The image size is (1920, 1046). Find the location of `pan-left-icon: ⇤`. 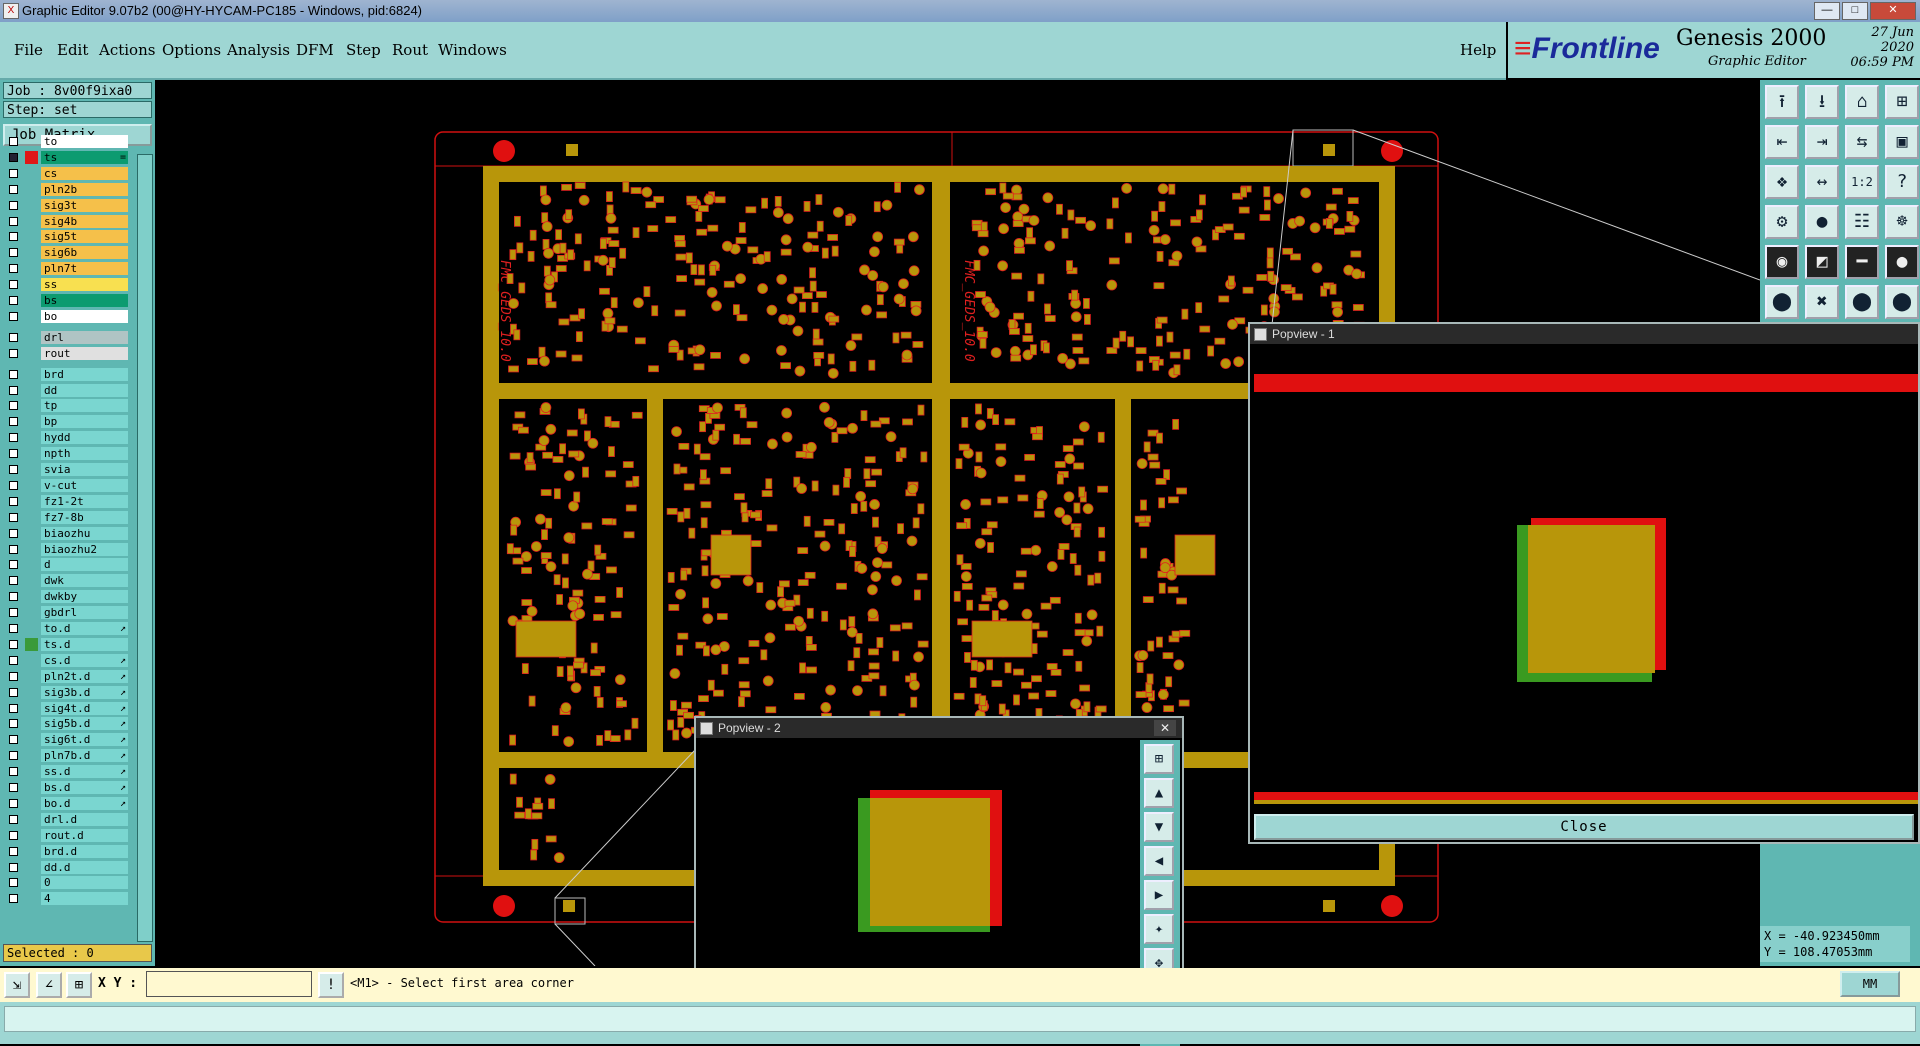

pan-left-icon: ⇤ is located at coordinates (1782, 142).